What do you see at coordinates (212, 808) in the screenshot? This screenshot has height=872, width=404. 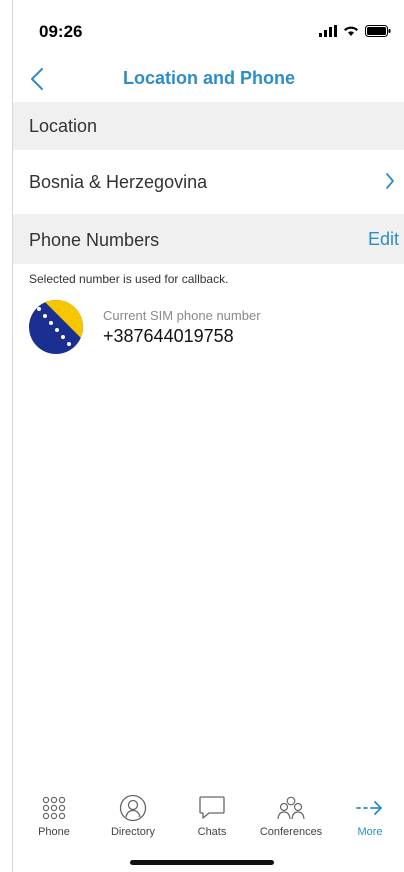 I see `chat-bubble-icon` at bounding box center [212, 808].